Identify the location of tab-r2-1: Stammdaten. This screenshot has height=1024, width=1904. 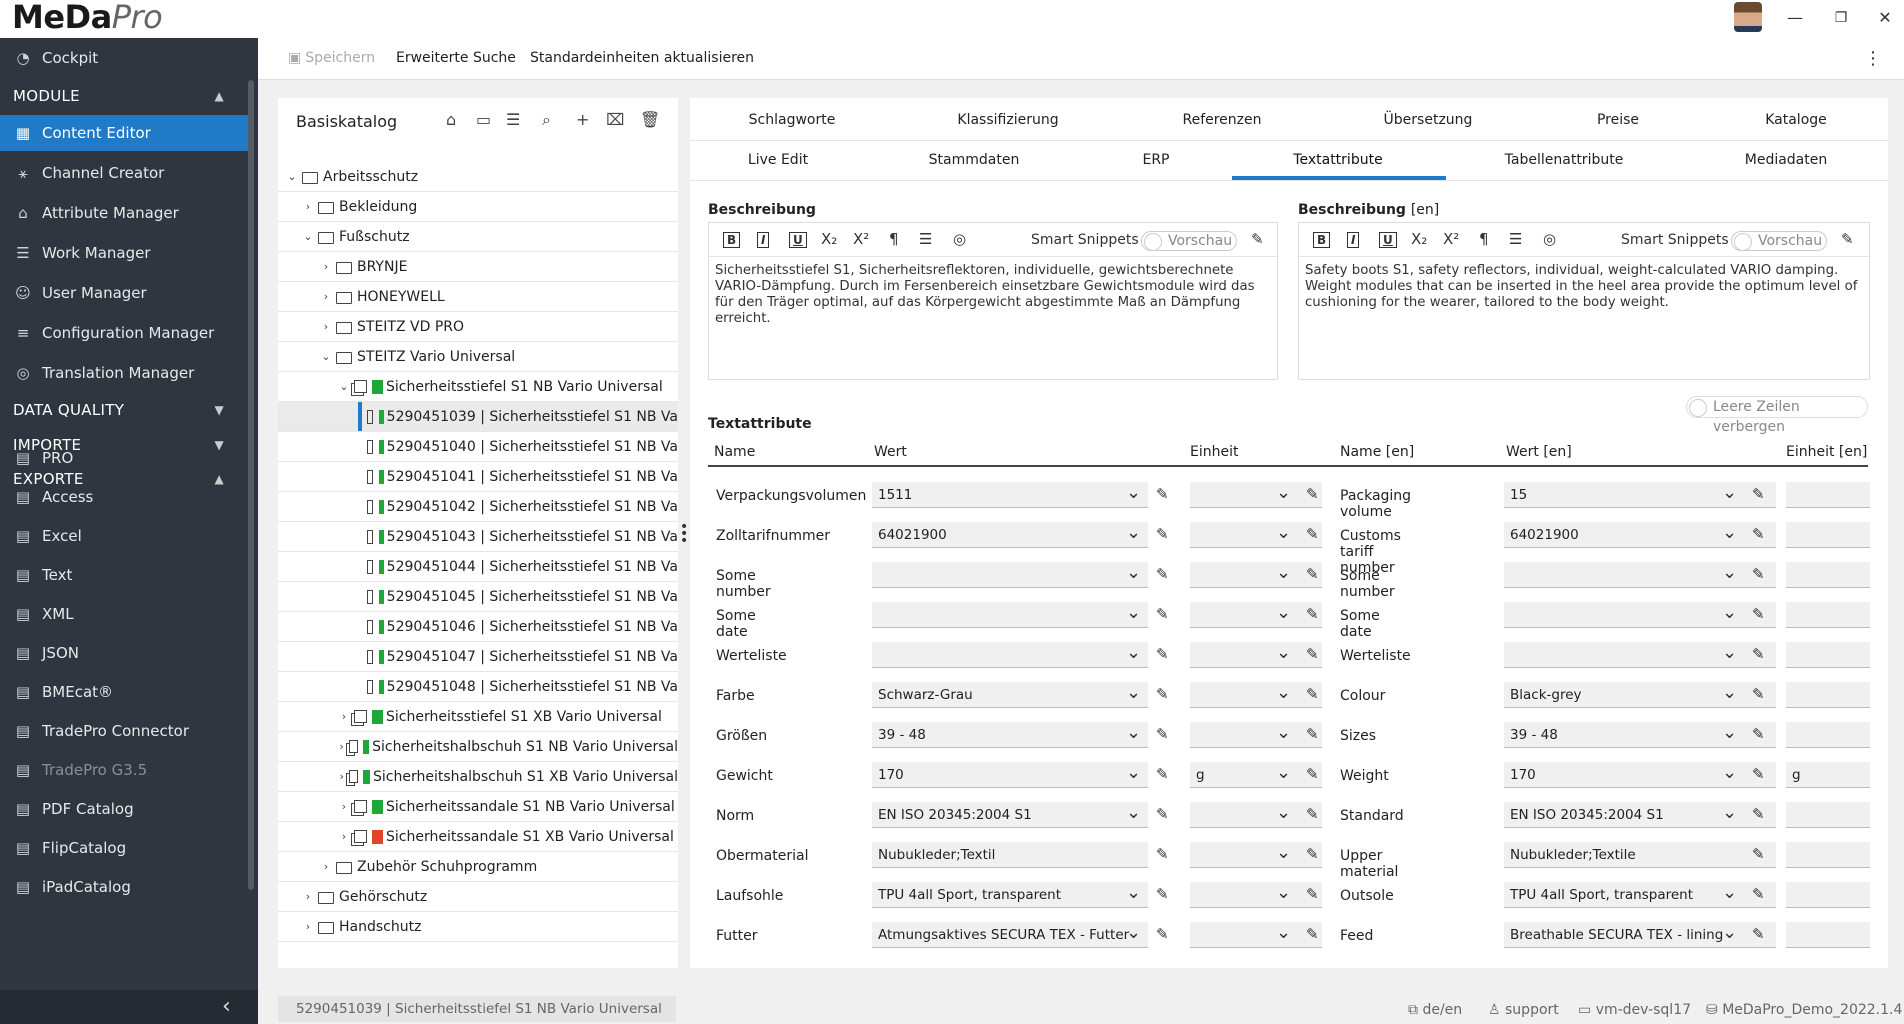
(974, 160).